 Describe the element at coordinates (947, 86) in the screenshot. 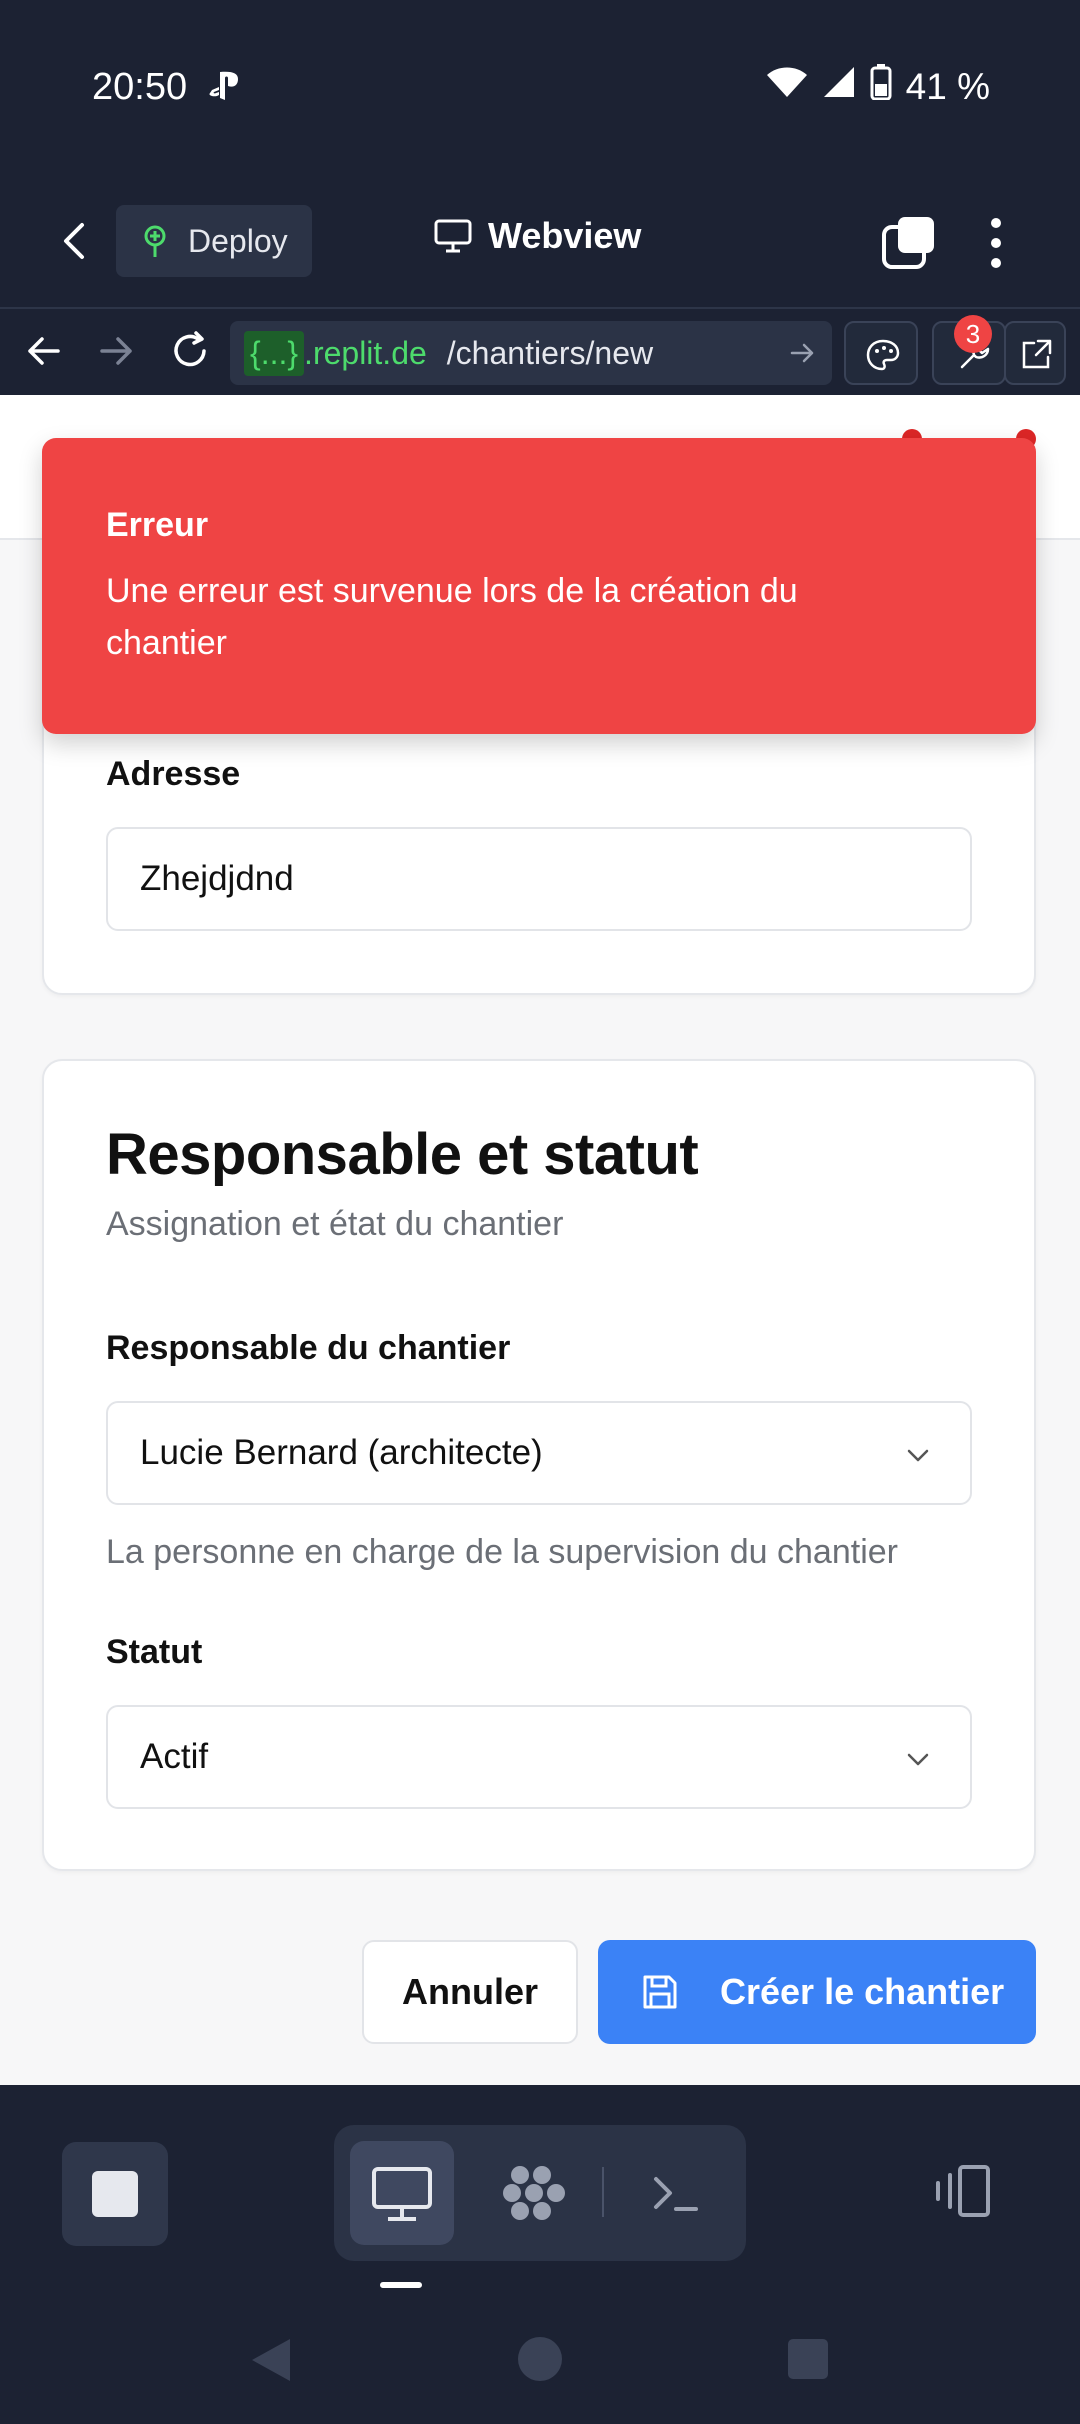

I see `battery-level: 41 %` at that location.